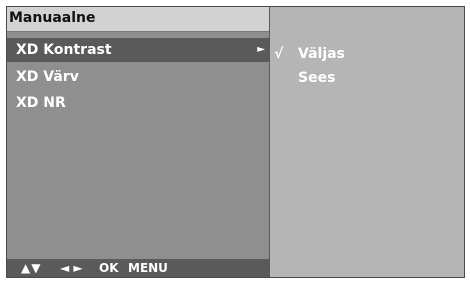 Image resolution: width=470 pixels, height=282 pixels. What do you see at coordinates (148, 268) in the screenshot?
I see `menu-hint: MENU` at bounding box center [148, 268].